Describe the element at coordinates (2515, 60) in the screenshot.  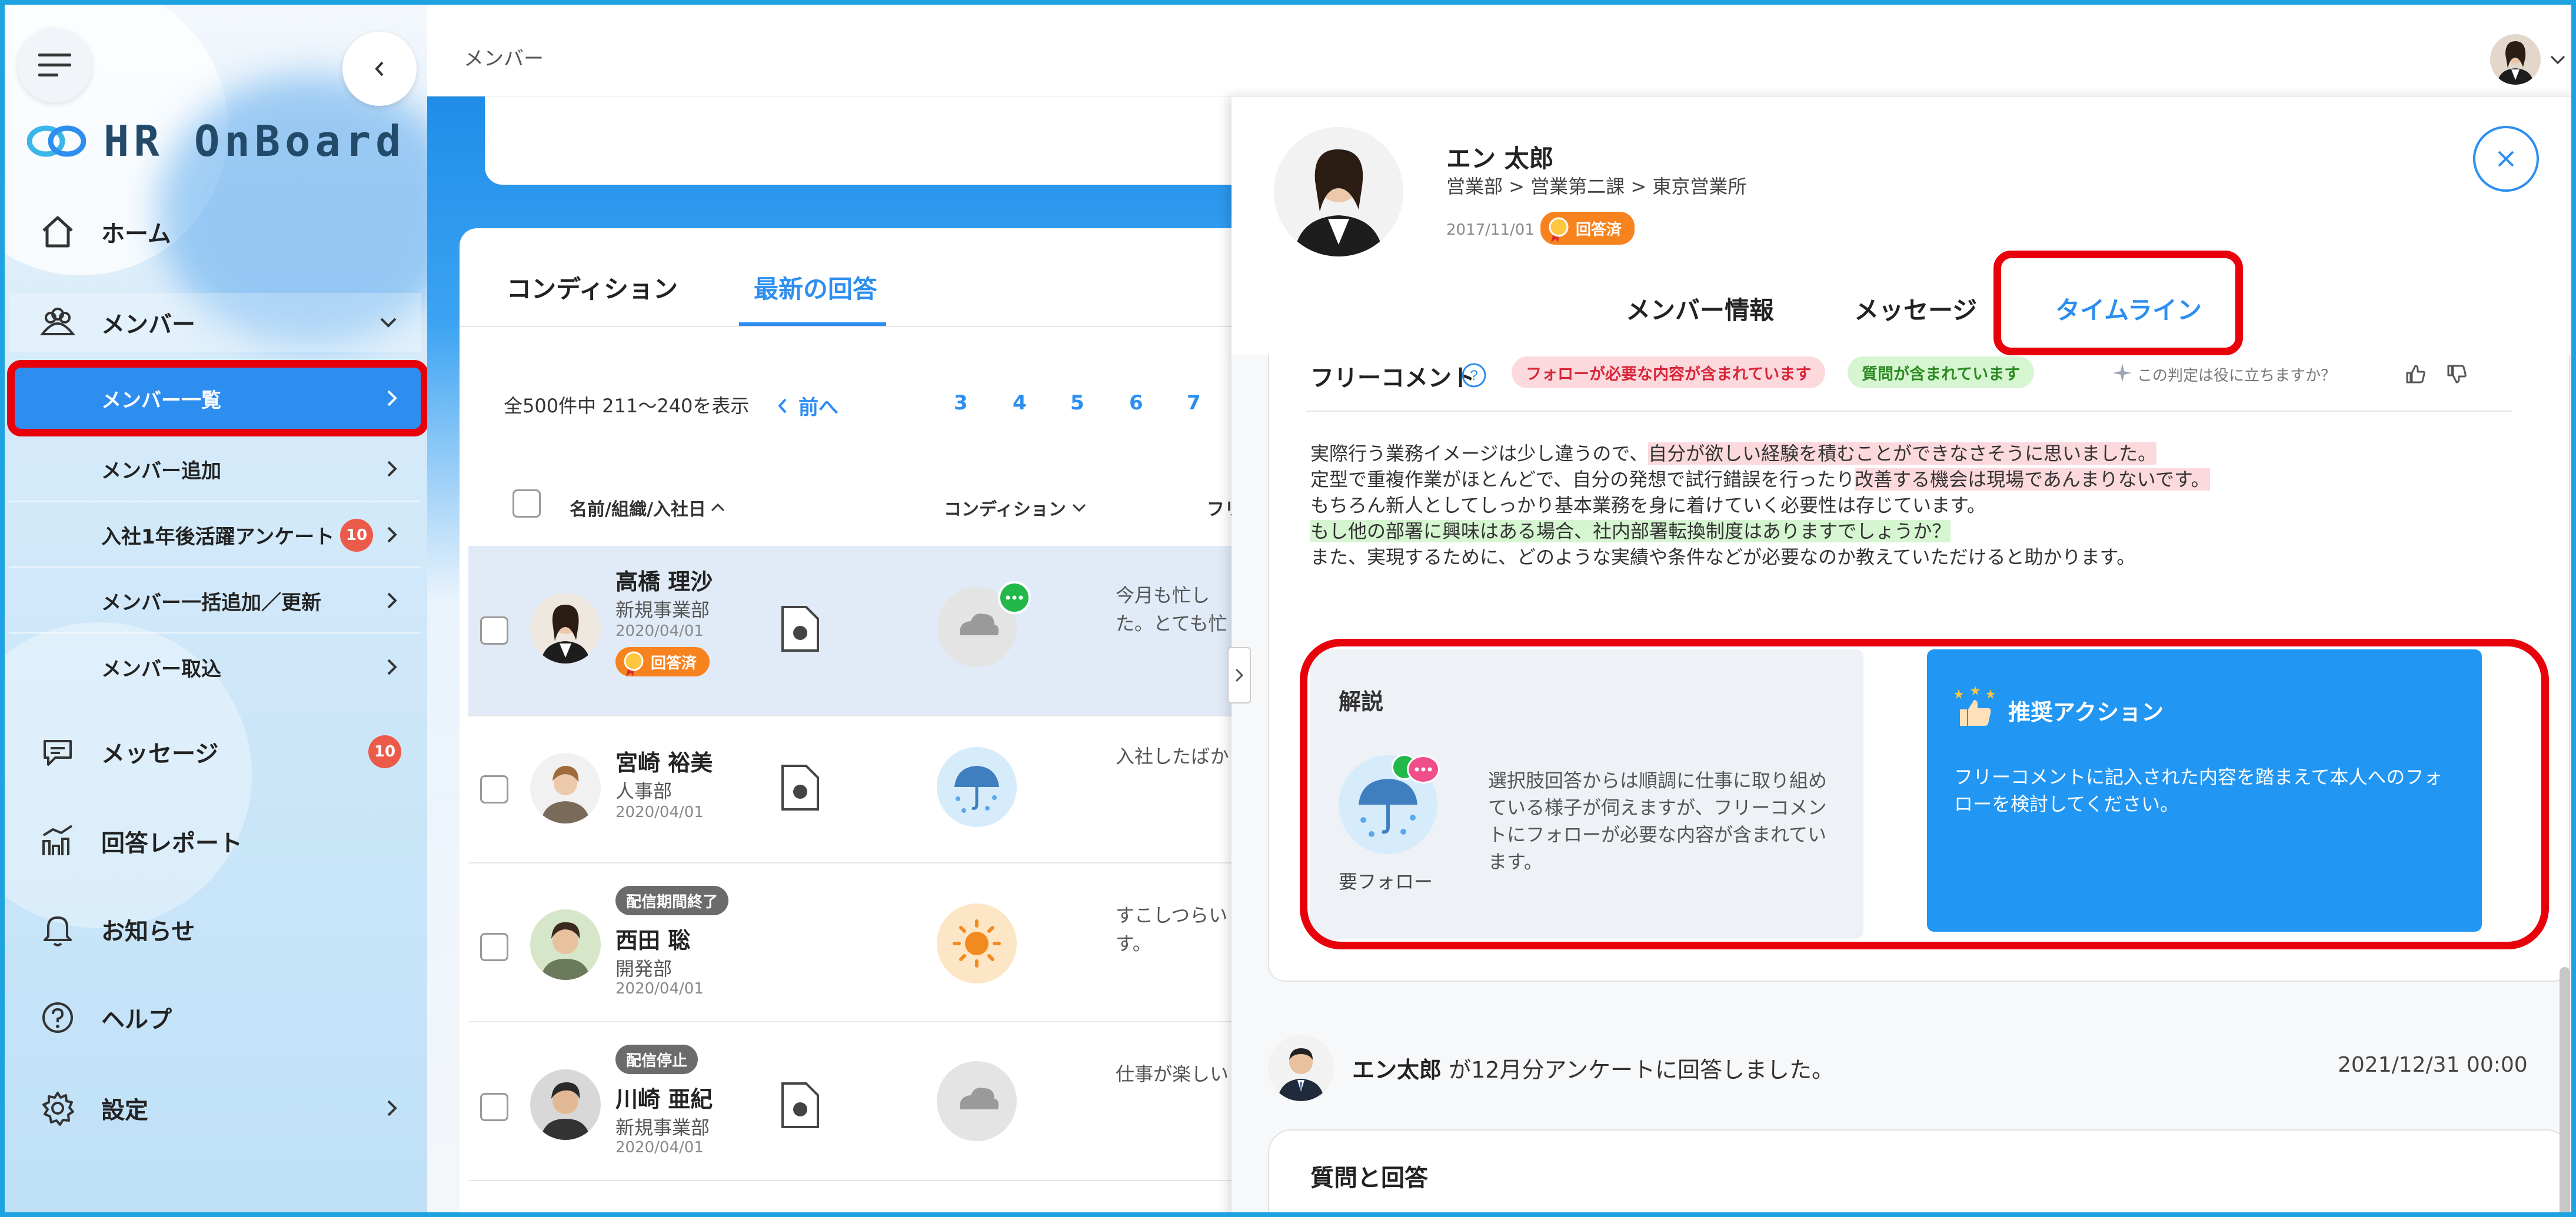
I see `user-avatar` at that location.